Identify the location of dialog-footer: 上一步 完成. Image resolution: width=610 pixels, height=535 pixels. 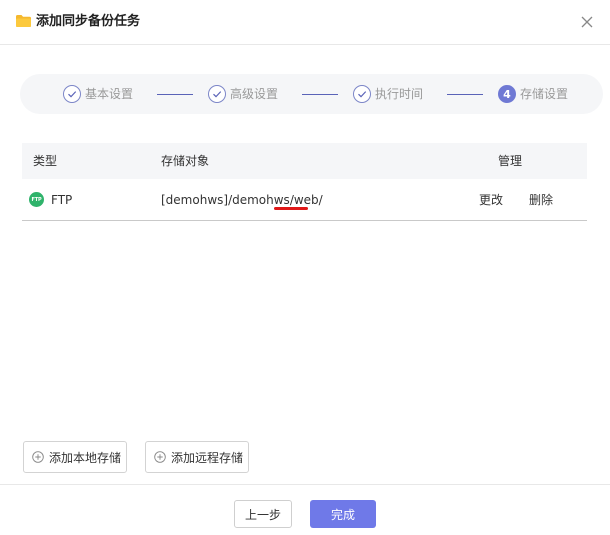
(305, 509).